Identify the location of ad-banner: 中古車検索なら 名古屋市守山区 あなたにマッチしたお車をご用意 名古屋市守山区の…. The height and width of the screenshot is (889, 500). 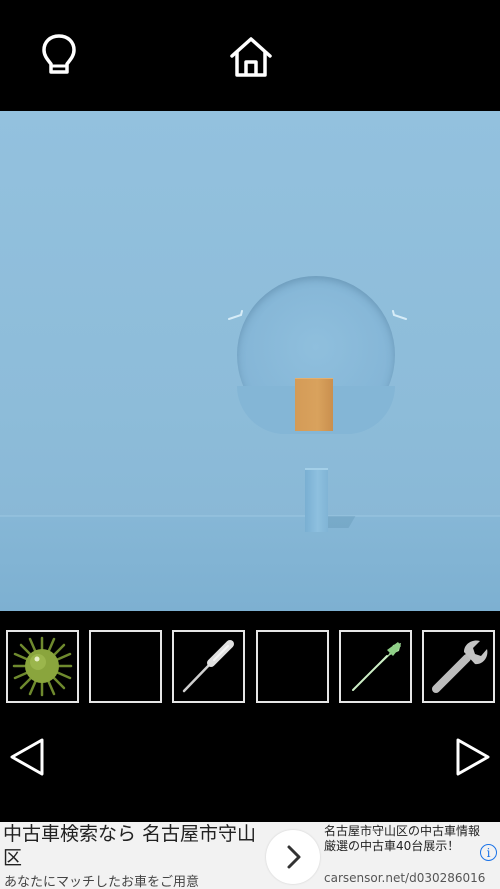
(250, 855).